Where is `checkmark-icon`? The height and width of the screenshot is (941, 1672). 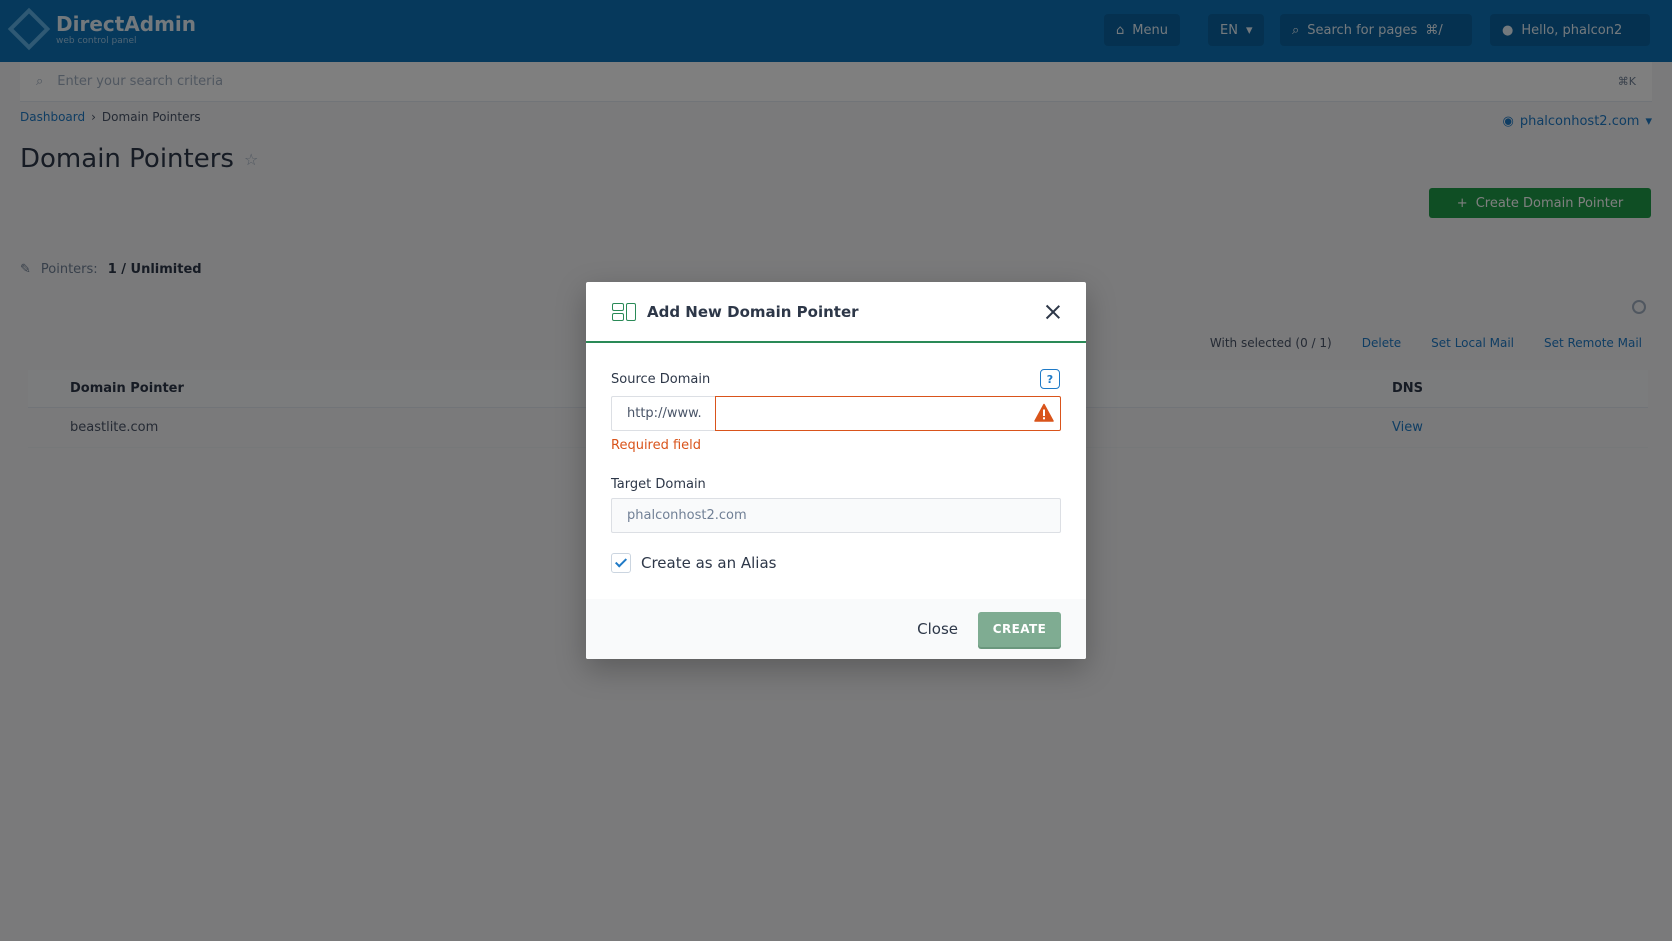 checkmark-icon is located at coordinates (621, 561).